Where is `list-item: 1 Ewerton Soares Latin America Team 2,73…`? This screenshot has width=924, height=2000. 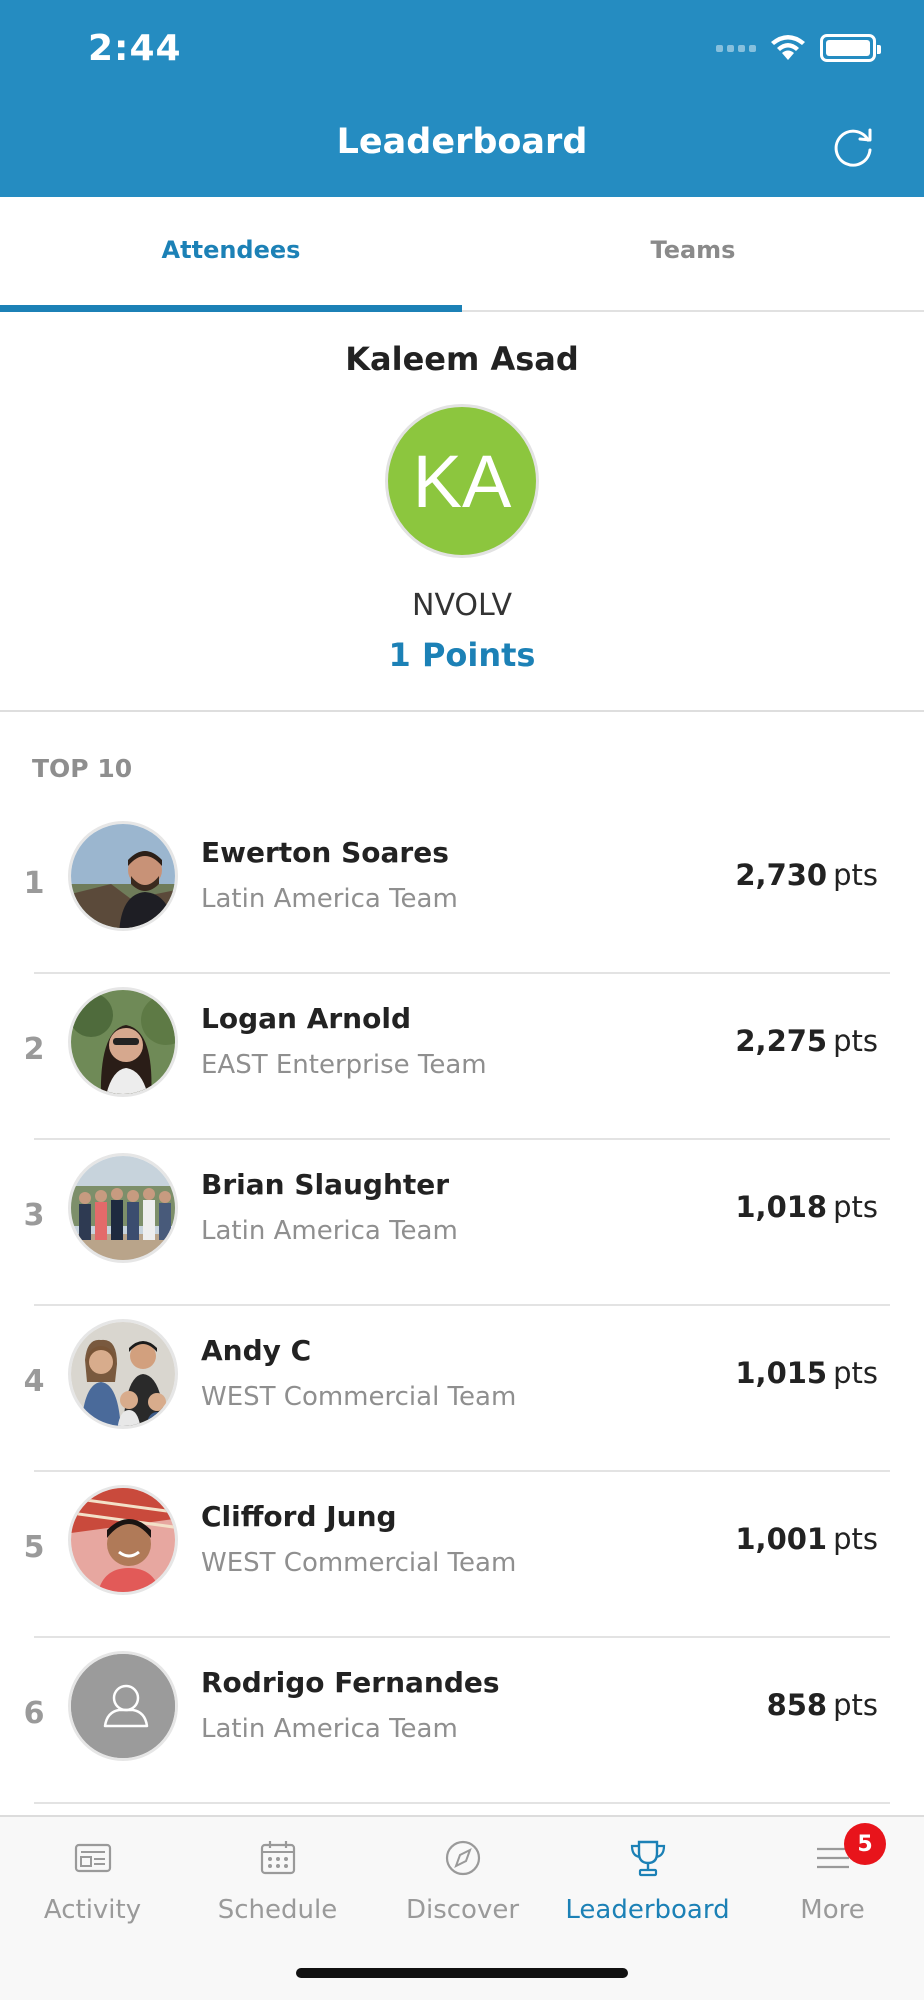 list-item: 1 Ewerton Soares Latin America Team 2,73… is located at coordinates (462, 891).